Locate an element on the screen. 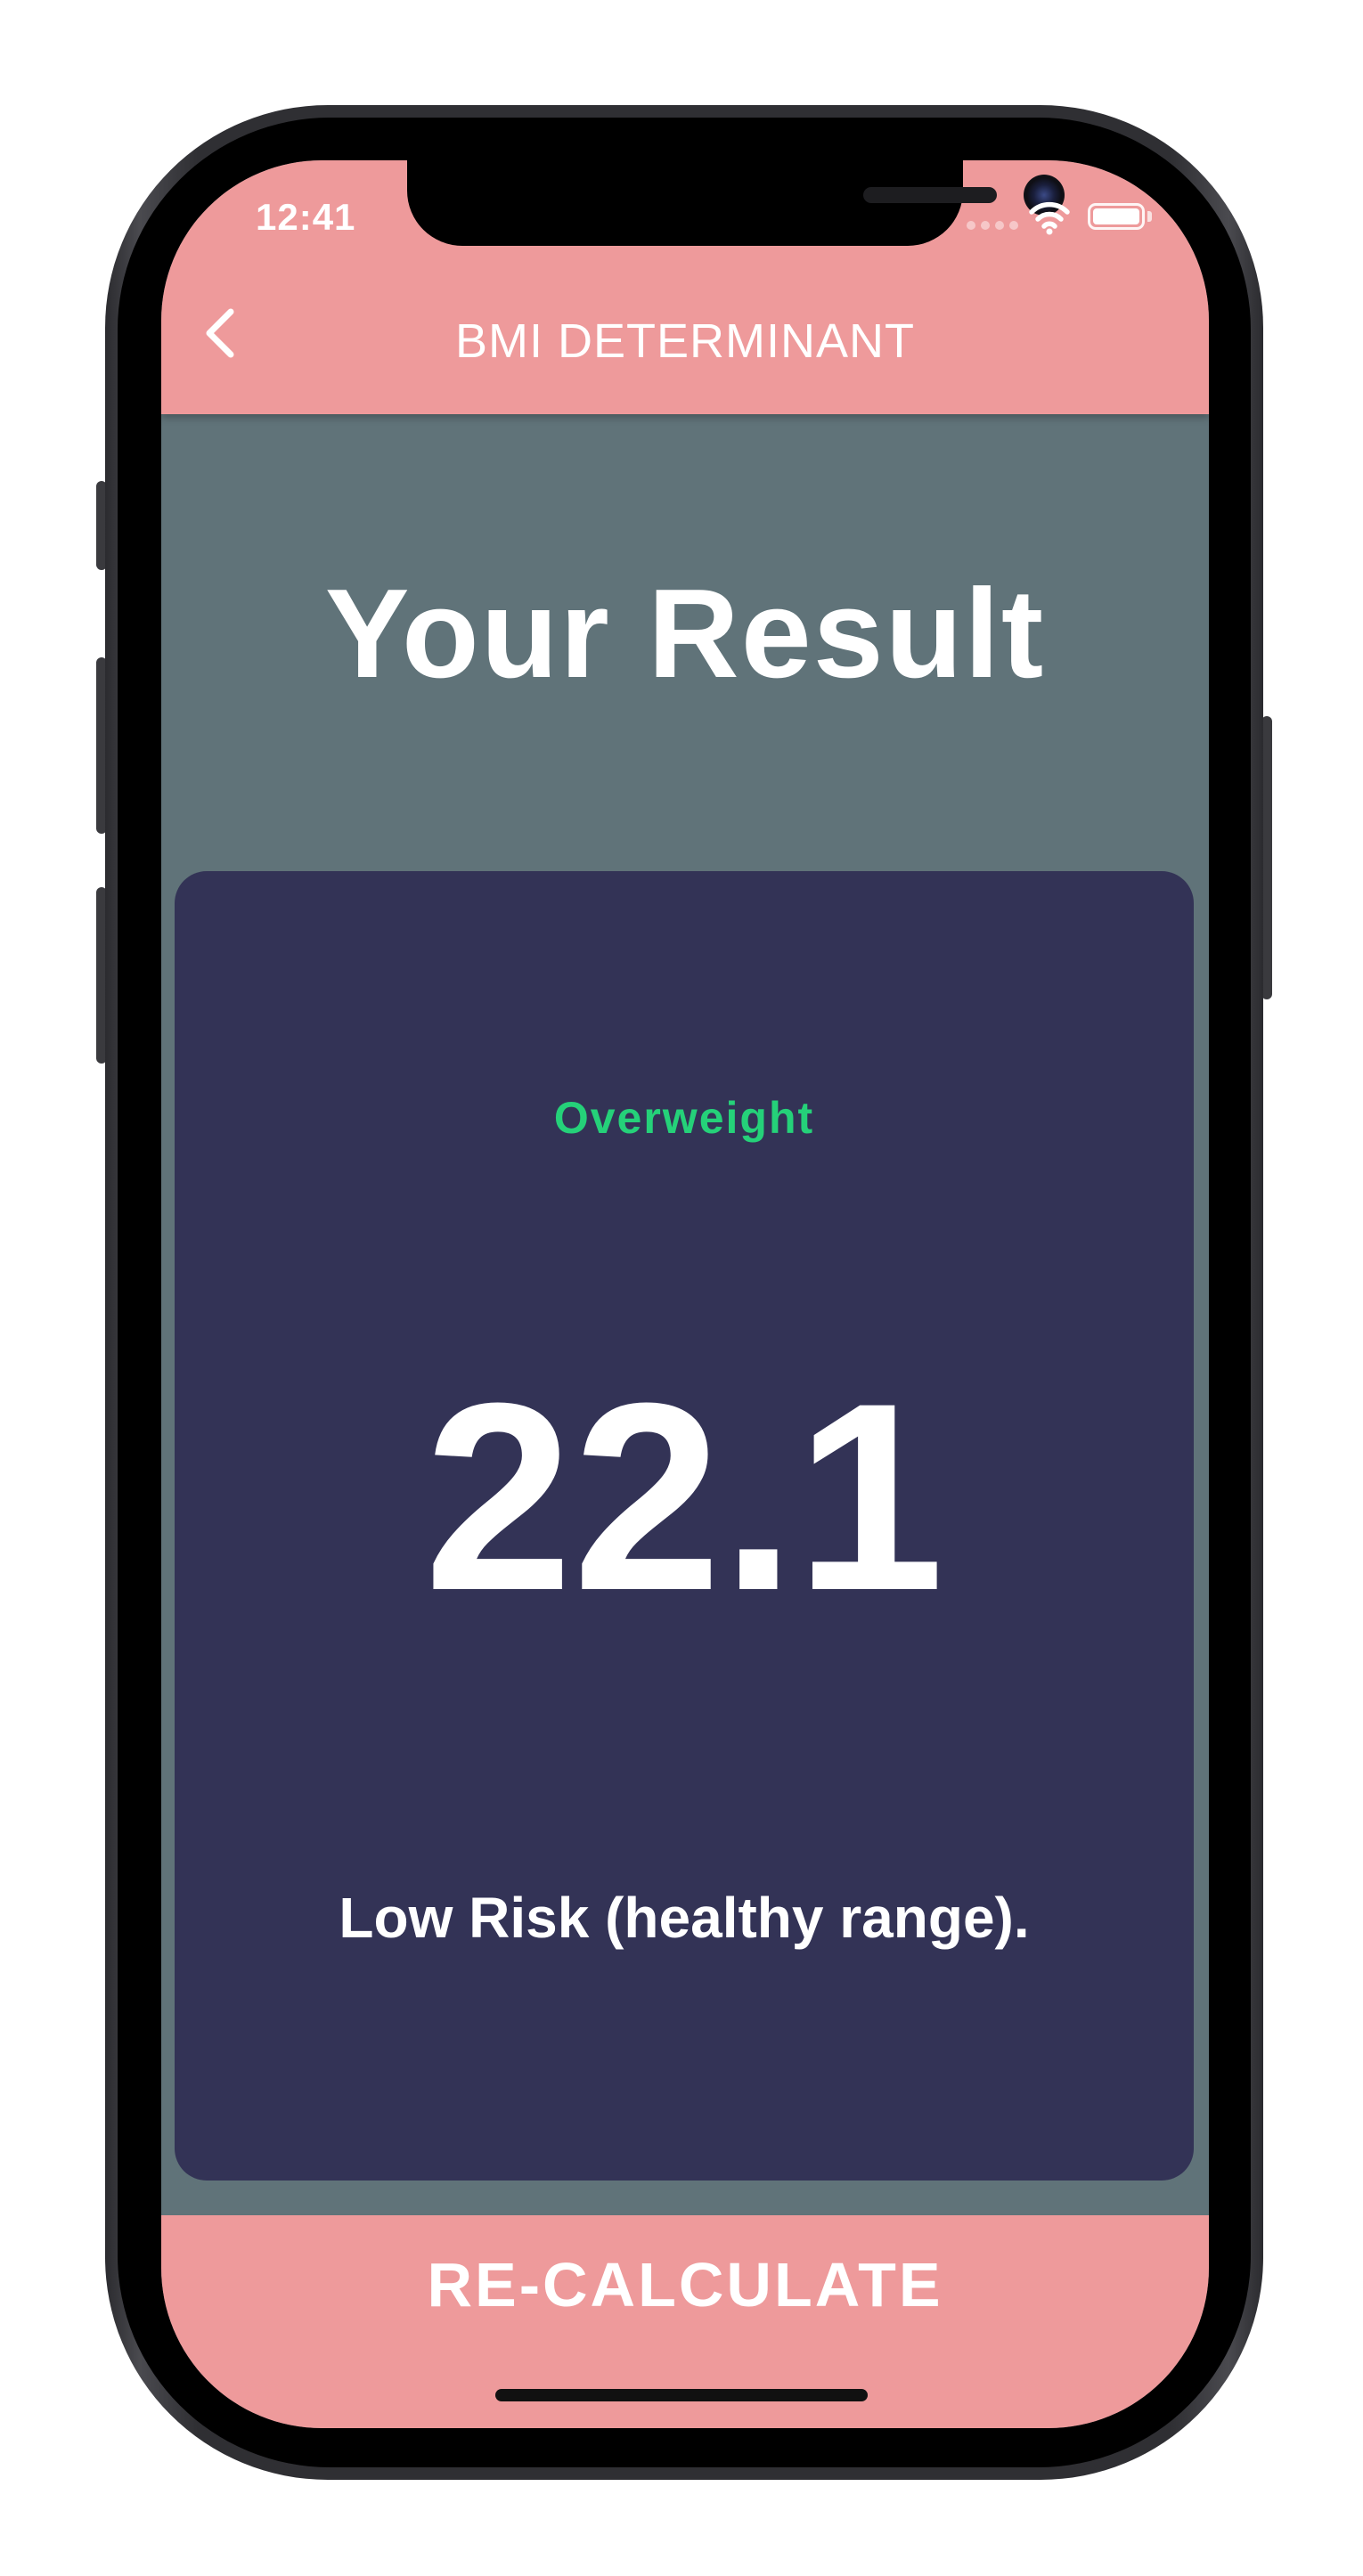  bmi-value: 22.1 is located at coordinates (684, 1497).